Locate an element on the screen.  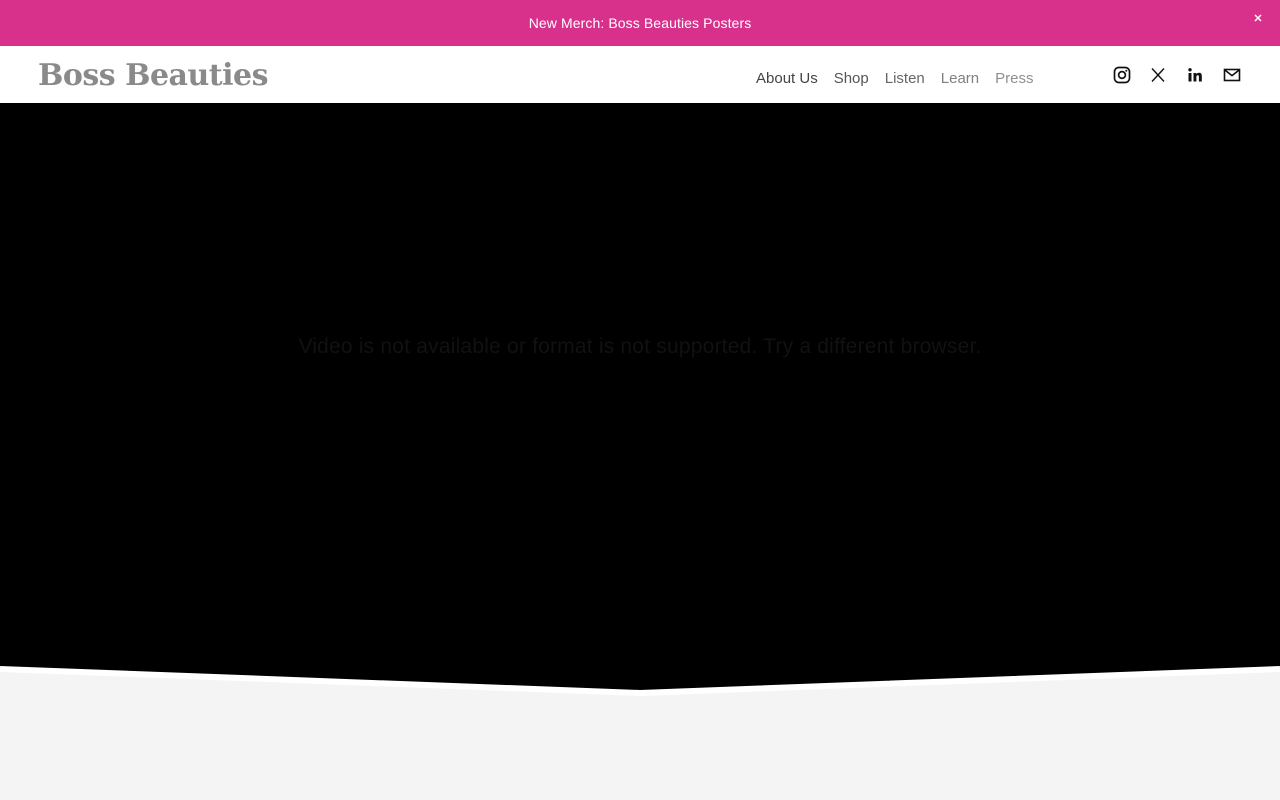
site-logo: Boss Beauties is located at coordinates (153, 75).